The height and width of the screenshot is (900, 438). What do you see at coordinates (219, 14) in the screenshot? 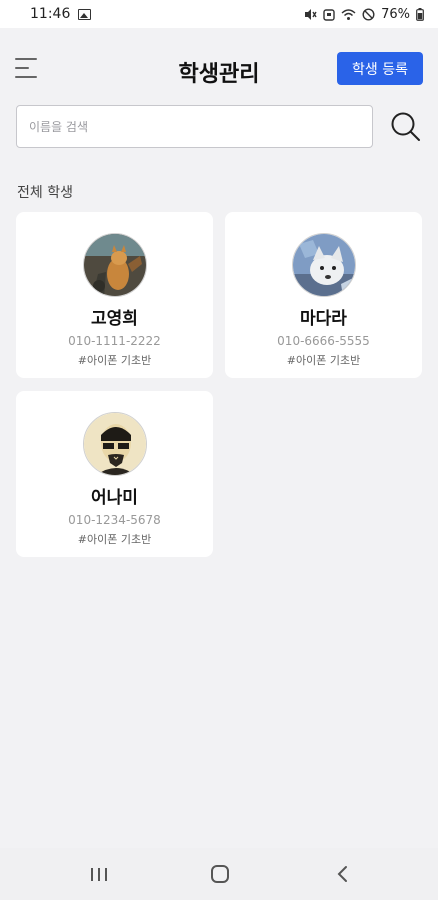
I see `status-bar: 11:46 76%` at bounding box center [219, 14].